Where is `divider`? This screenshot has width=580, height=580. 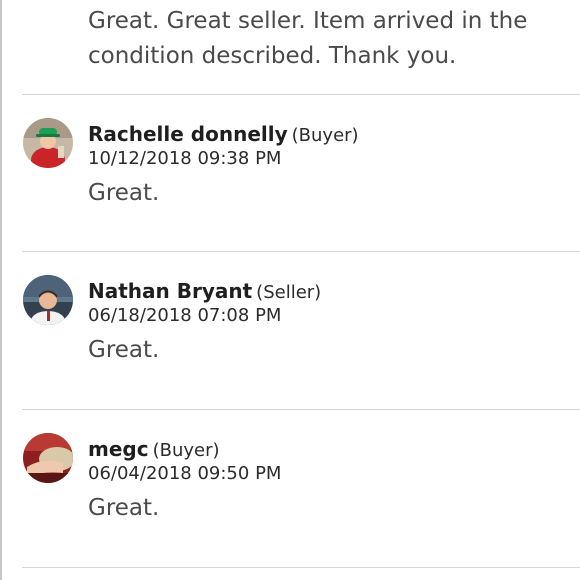 divider is located at coordinates (301, 567).